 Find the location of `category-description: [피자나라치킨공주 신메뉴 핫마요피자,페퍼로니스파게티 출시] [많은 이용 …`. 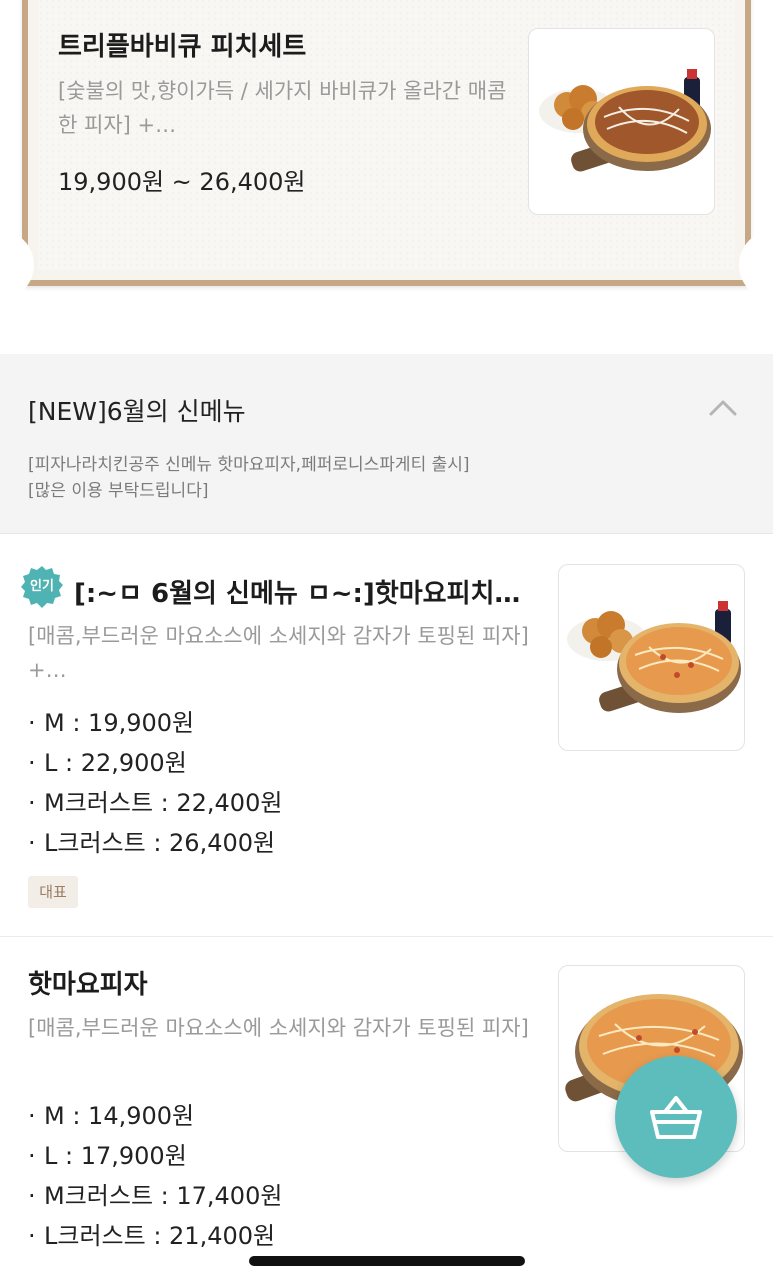

category-description: [피자나라치킨공주 신메뉴 핫마요피자,페퍼로니스파게티 출시] [많은 이용 … is located at coordinates (249, 478).